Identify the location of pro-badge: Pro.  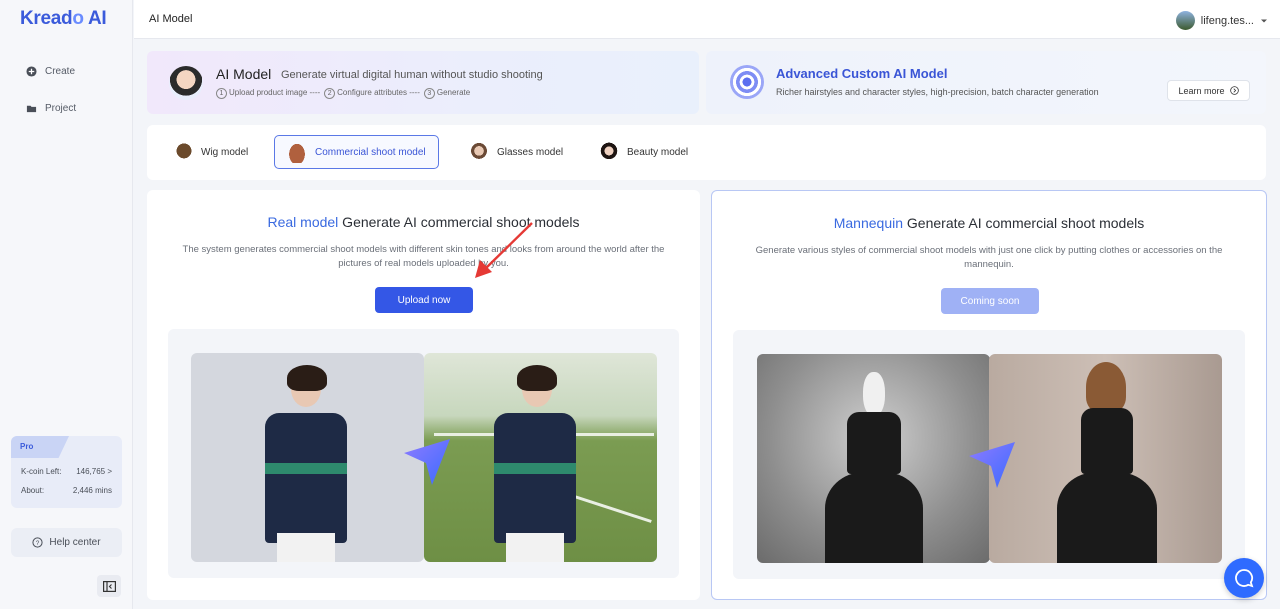
(40, 447).